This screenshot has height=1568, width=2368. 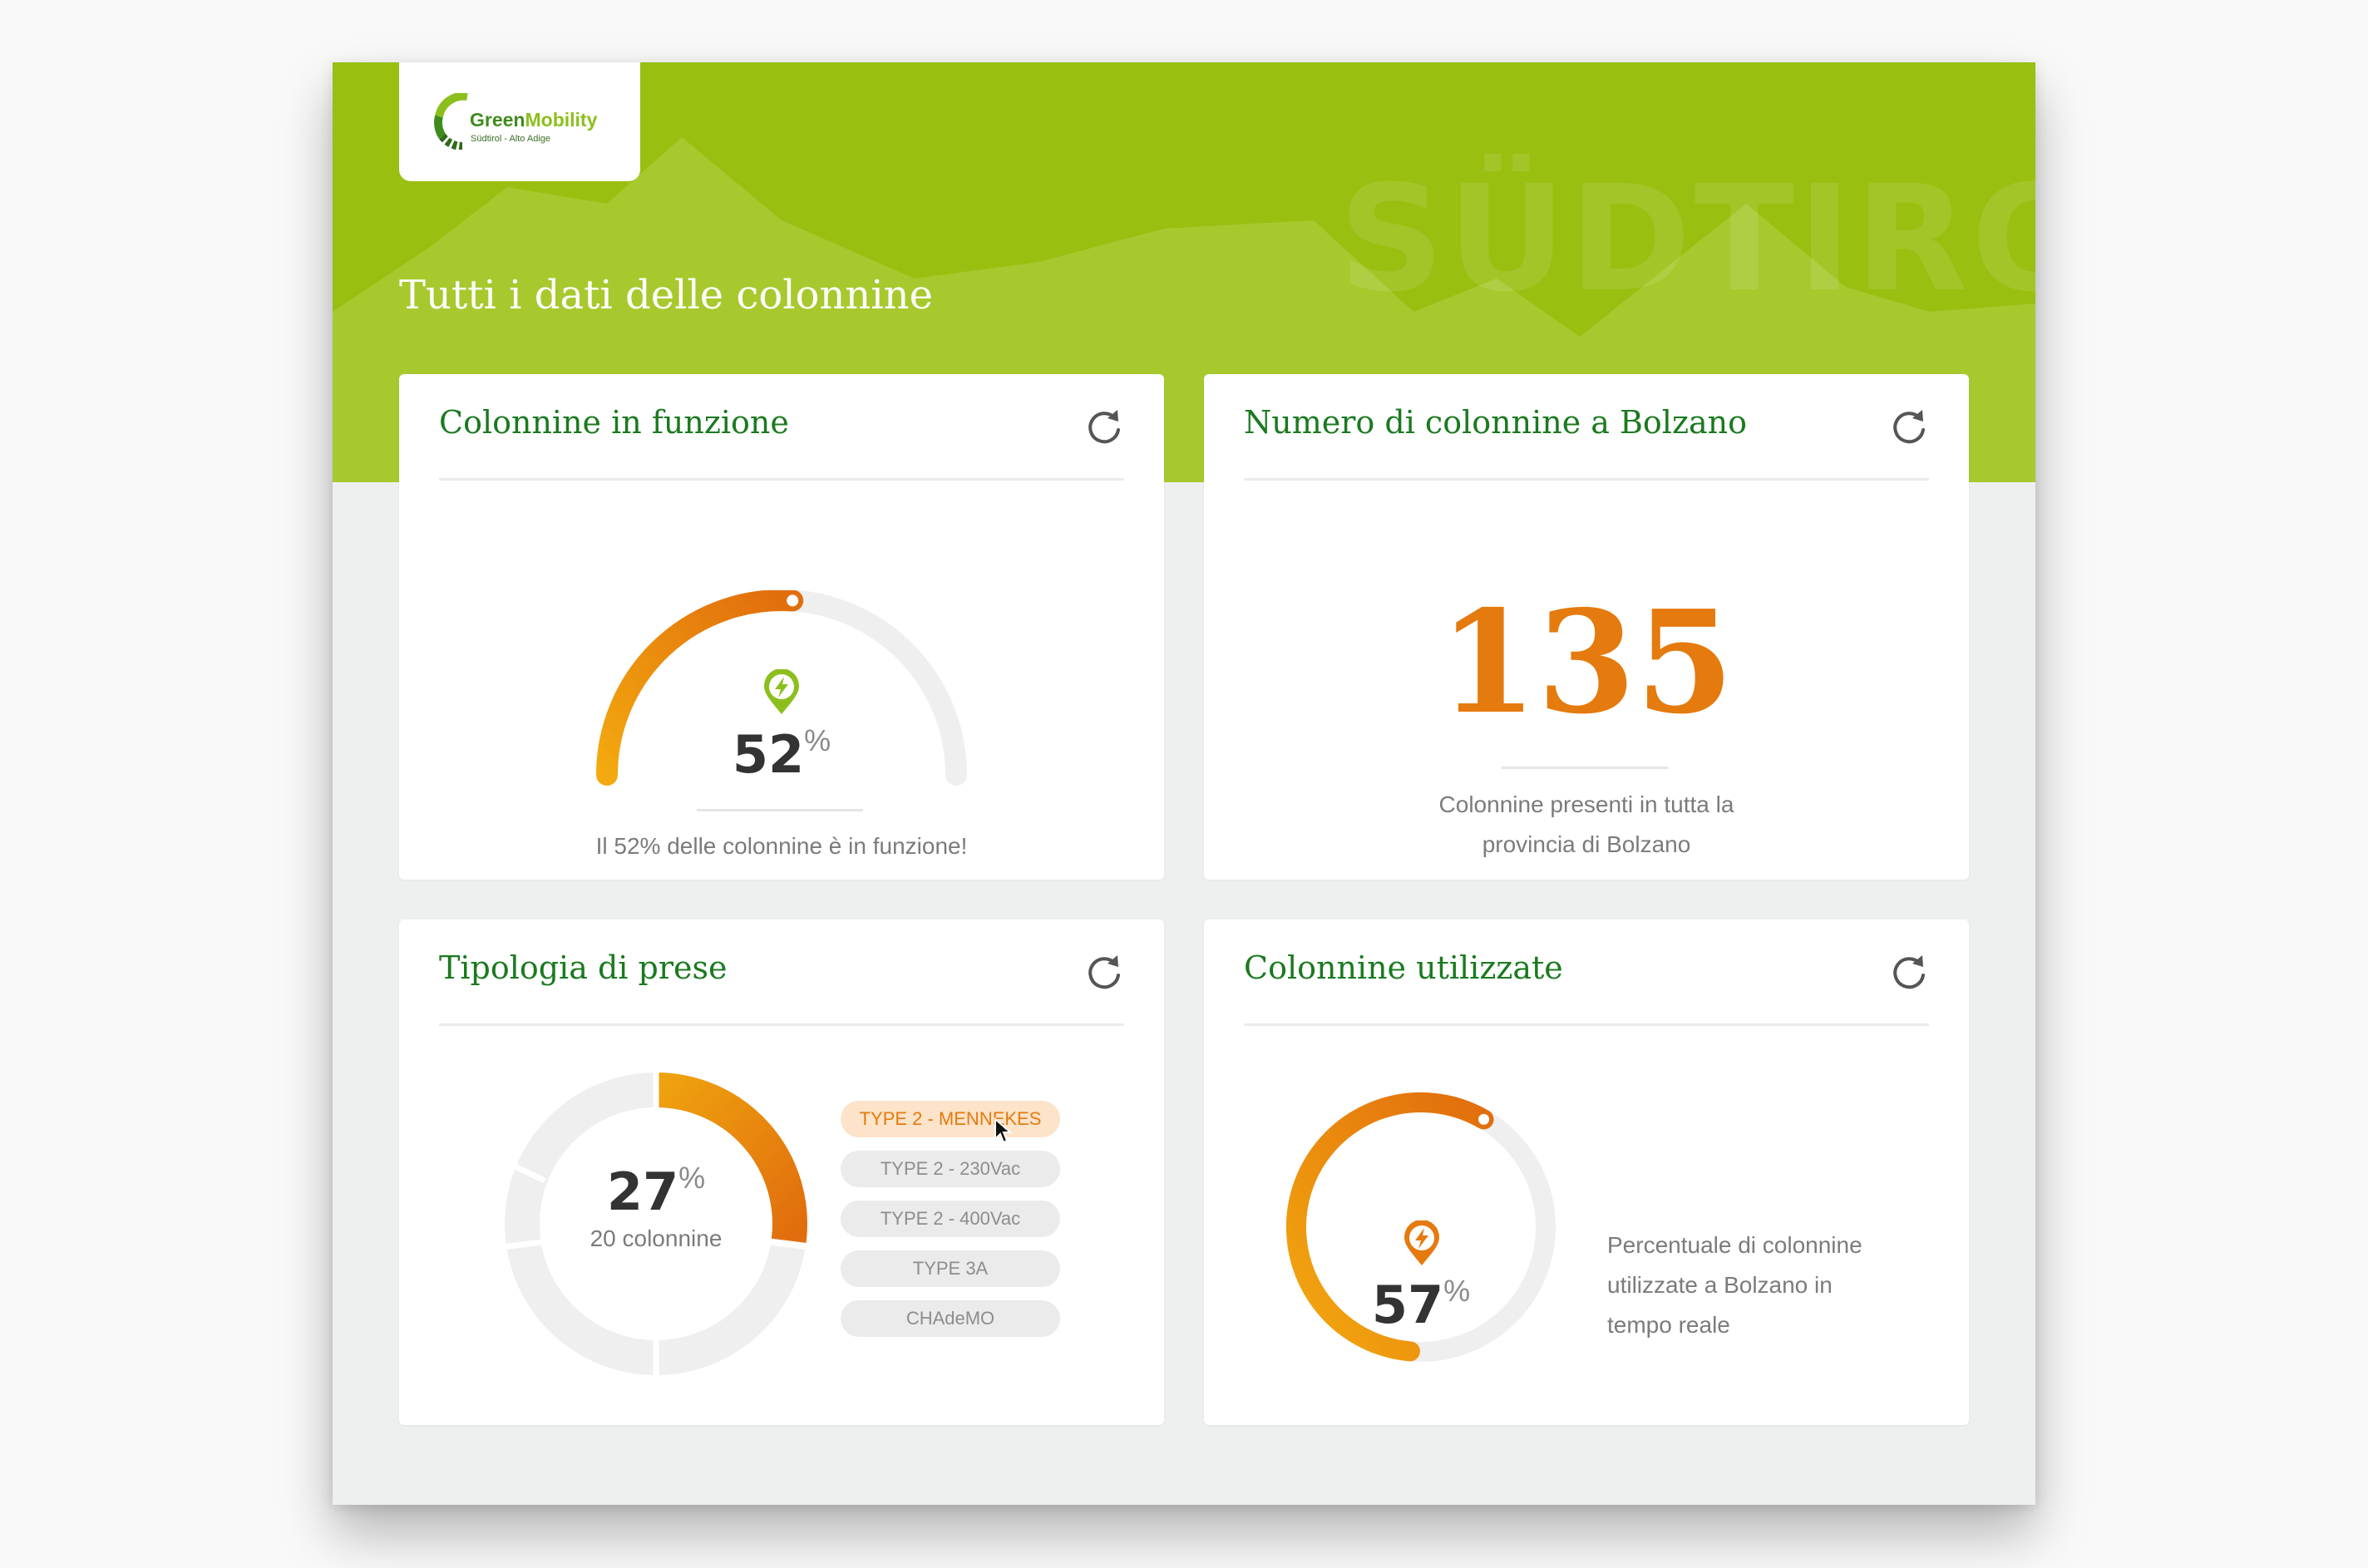 I want to click on socket-type-mennekes: TYPE 2 - MENNEKES, so click(x=951, y=1119).